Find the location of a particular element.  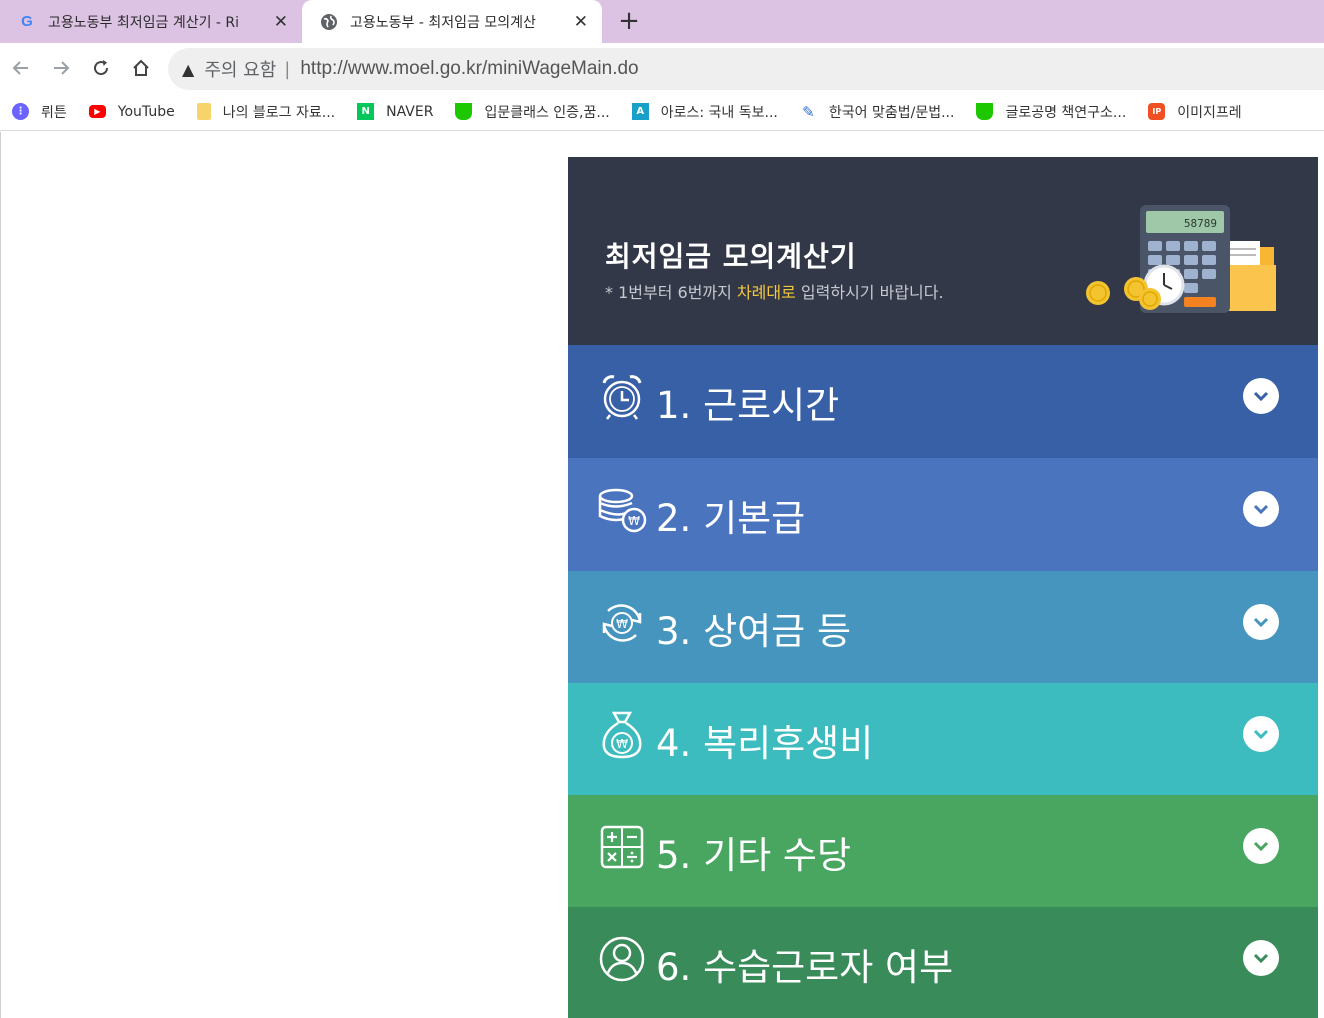

new-tab-button: + is located at coordinates (629, 21).